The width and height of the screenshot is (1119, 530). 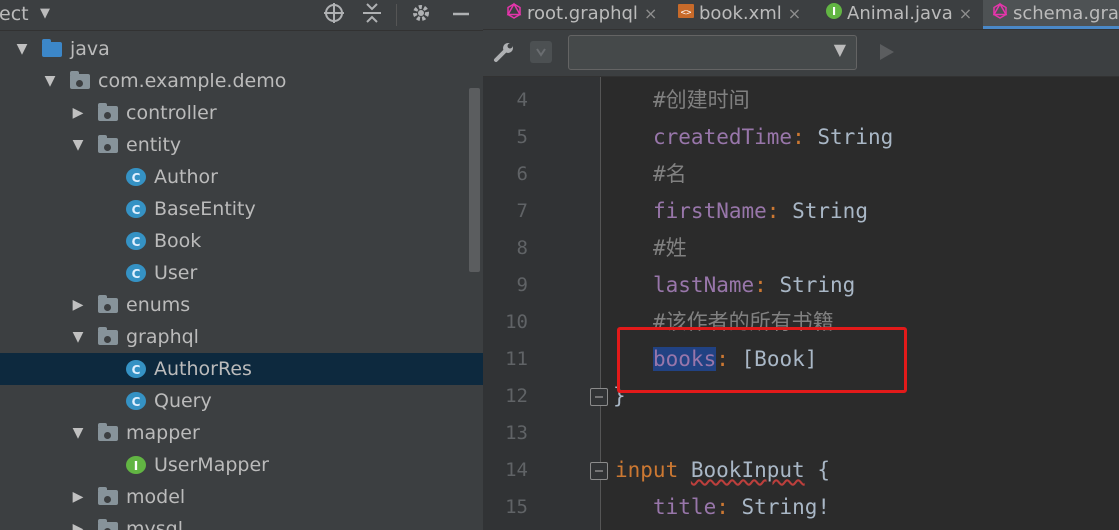 I want to click on tree-item-label: Book, so click(x=178, y=241).